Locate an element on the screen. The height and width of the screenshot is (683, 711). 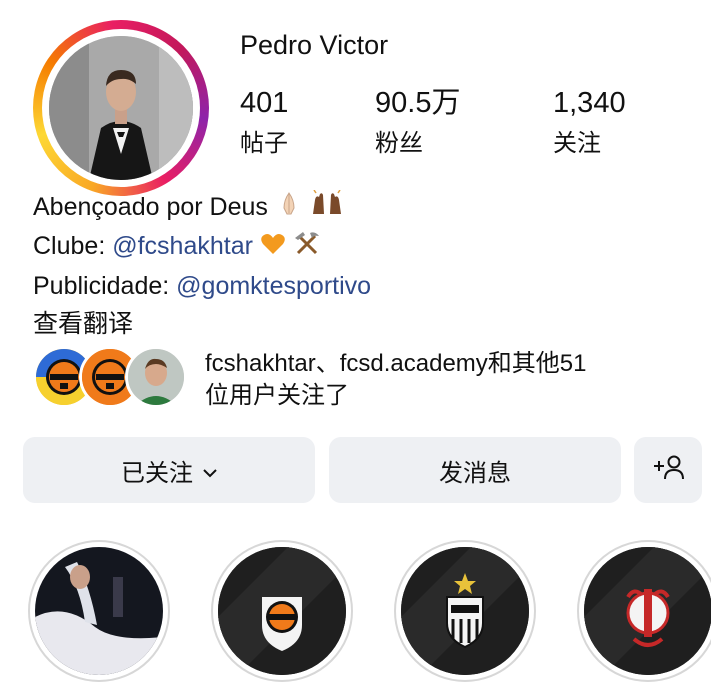
add-person-icon is located at coordinates (668, 470).